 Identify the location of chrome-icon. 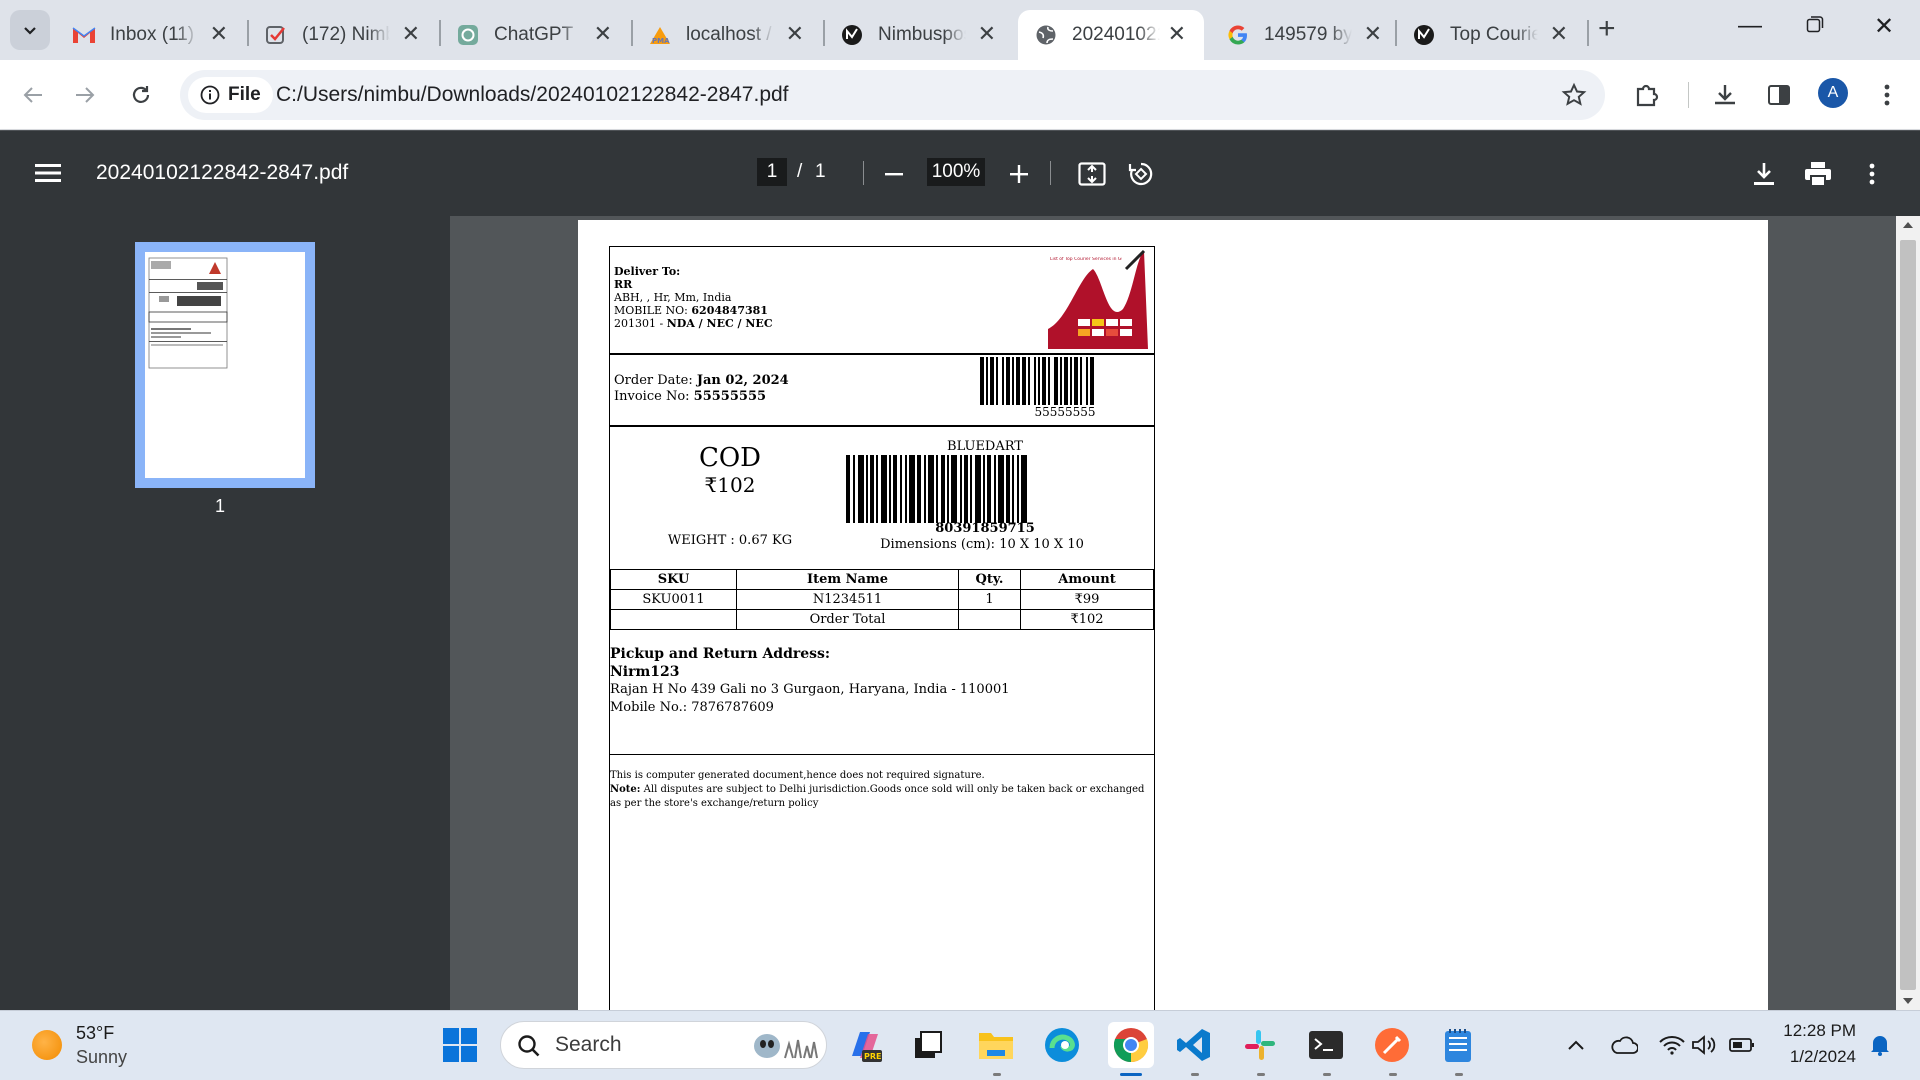
(1131, 1045).